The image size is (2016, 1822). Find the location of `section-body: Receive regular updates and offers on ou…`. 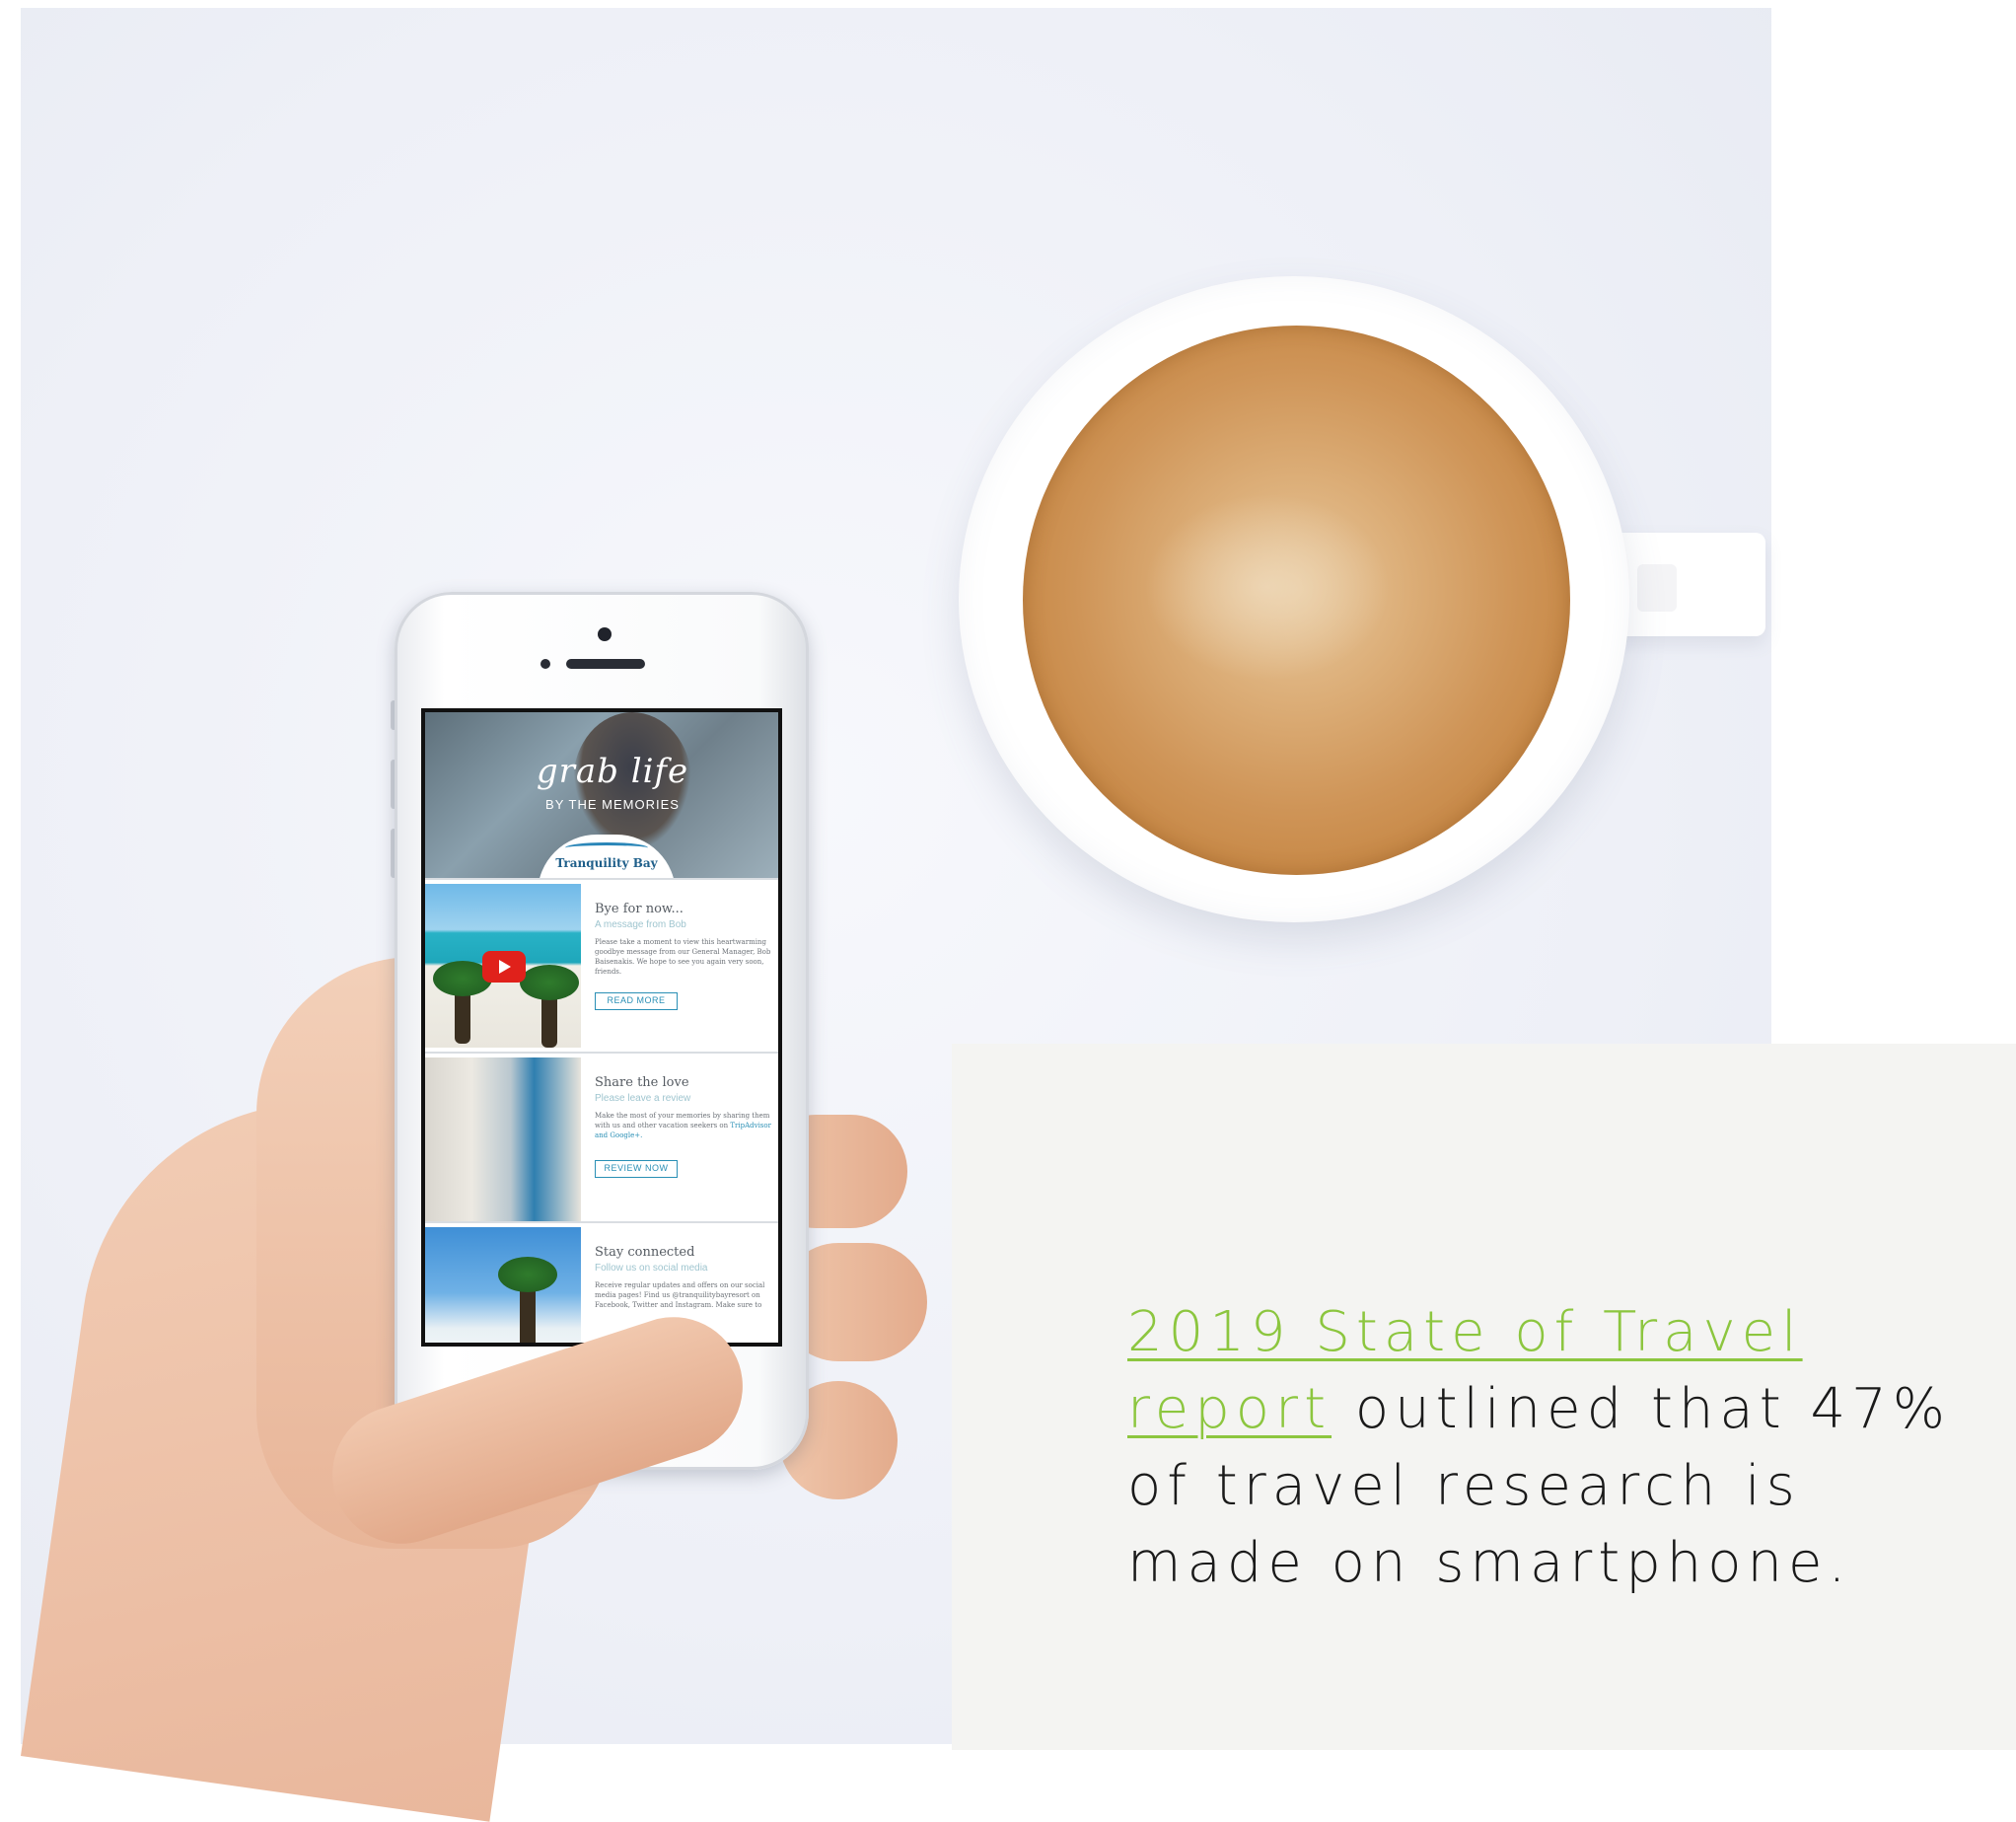

section-body: Receive regular updates and offers on ou… is located at coordinates (680, 1295).